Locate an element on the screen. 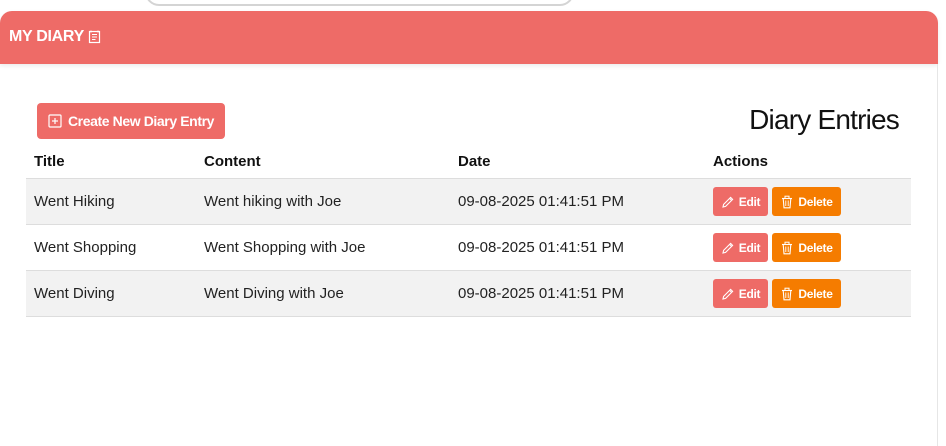  brand-label: MY DIARY is located at coordinates (46, 36).